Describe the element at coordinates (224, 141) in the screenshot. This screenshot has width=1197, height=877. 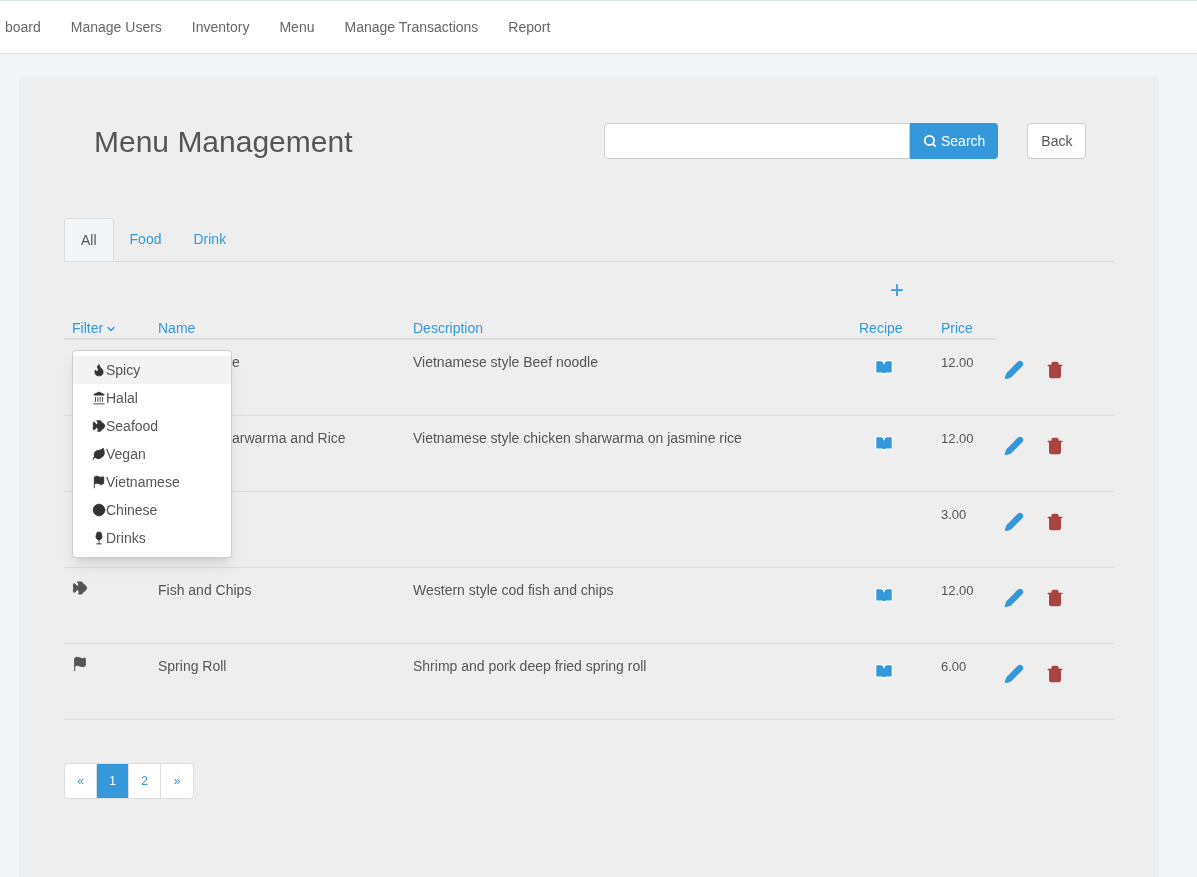
I see `page-title: Menu Management` at that location.